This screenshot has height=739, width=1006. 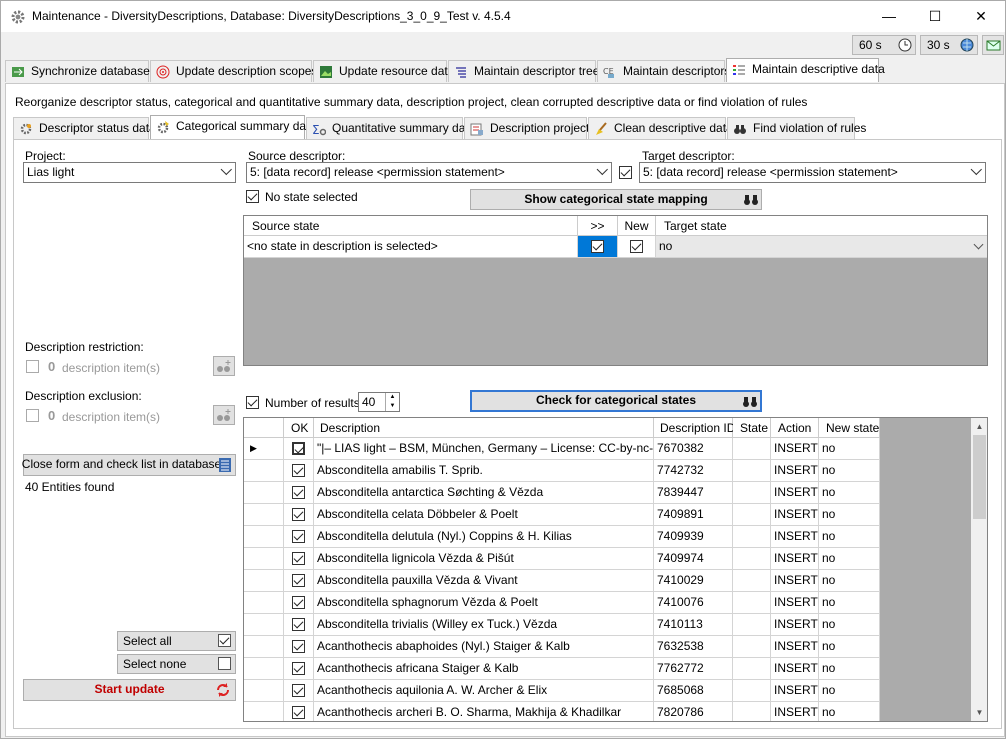 I want to click on description-id-cell: 7409891, so click(x=693, y=515).